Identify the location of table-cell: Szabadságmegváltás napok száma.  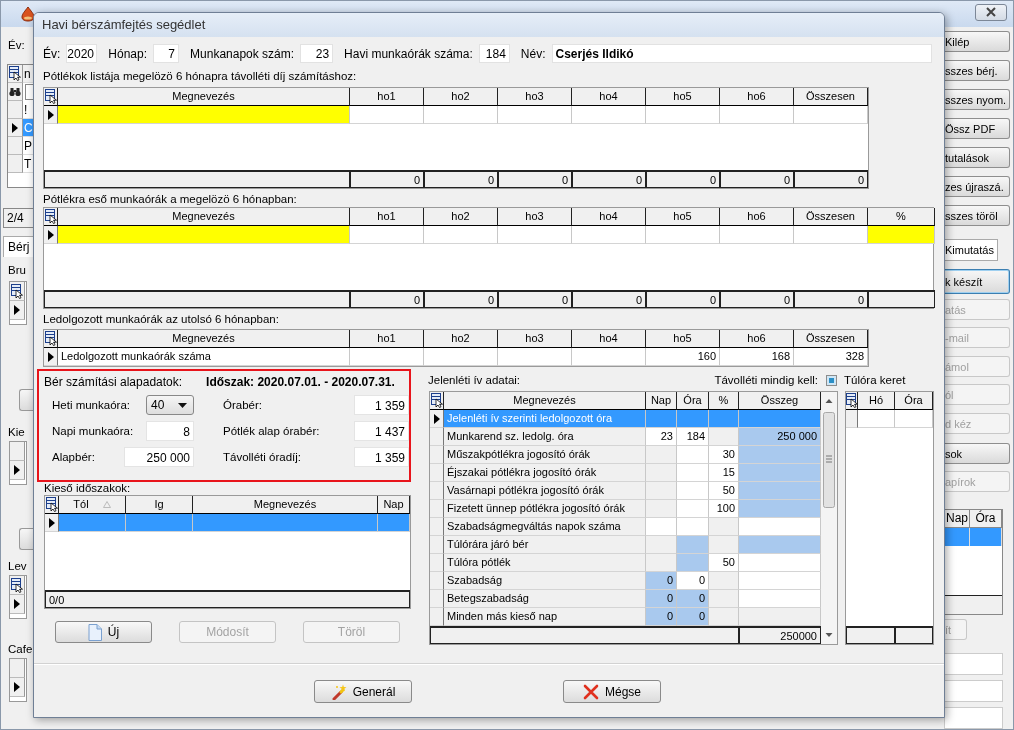
(545, 527).